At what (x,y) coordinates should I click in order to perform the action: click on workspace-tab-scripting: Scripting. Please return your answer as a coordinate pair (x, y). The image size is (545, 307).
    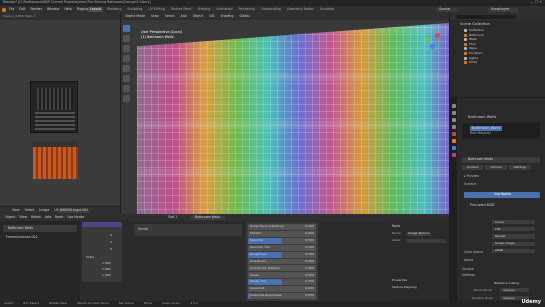
    Looking at the image, I should click on (327, 9).